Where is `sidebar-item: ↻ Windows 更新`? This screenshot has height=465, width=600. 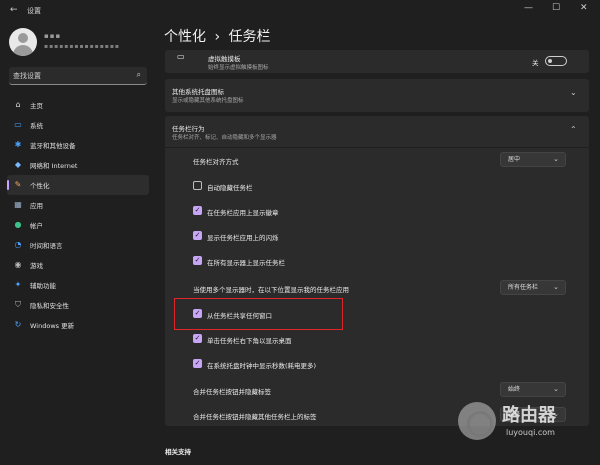 sidebar-item: ↻ Windows 更新 is located at coordinates (78, 325).